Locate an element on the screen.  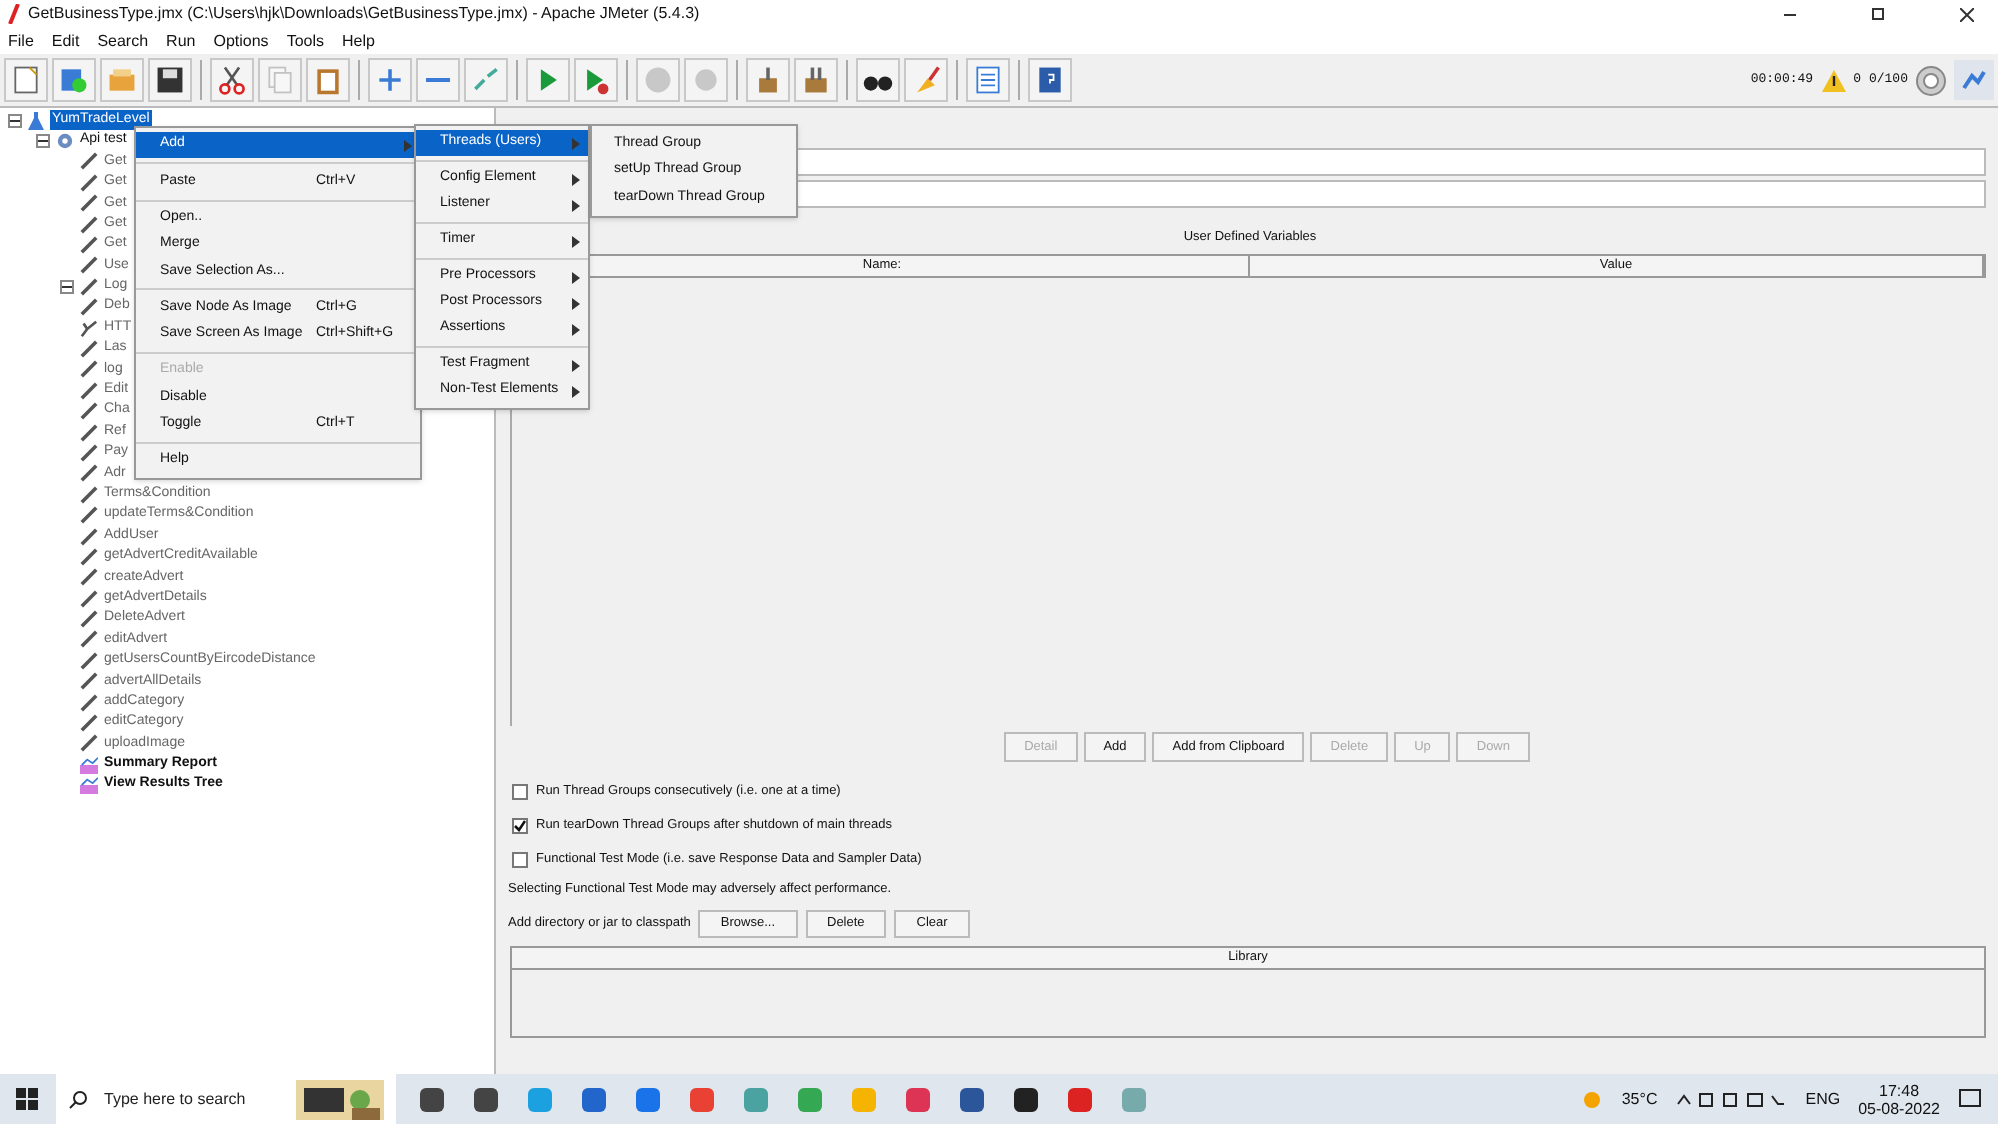
weather-icon is located at coordinates (1591, 1099).